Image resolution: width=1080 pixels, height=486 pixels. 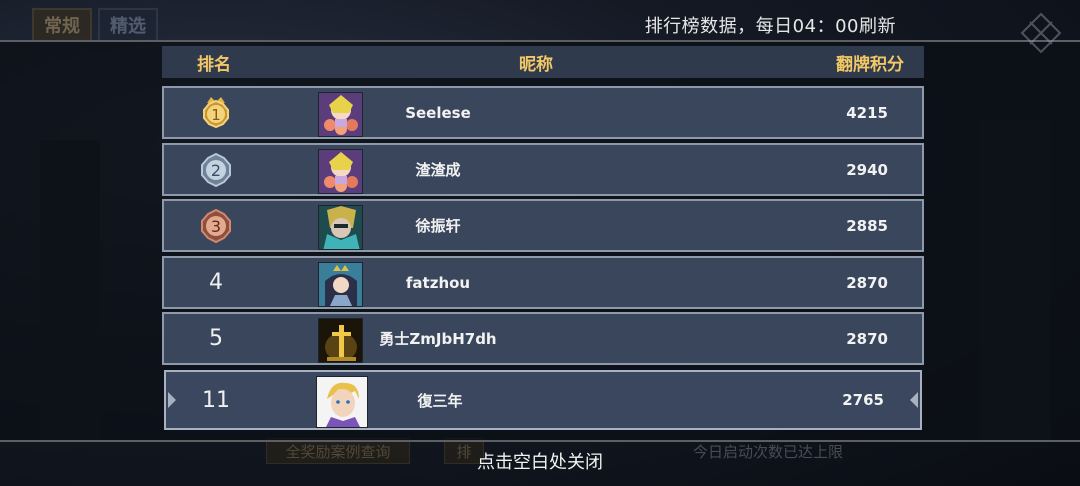 I want to click on my-rank-number: 11, so click(x=216, y=400).